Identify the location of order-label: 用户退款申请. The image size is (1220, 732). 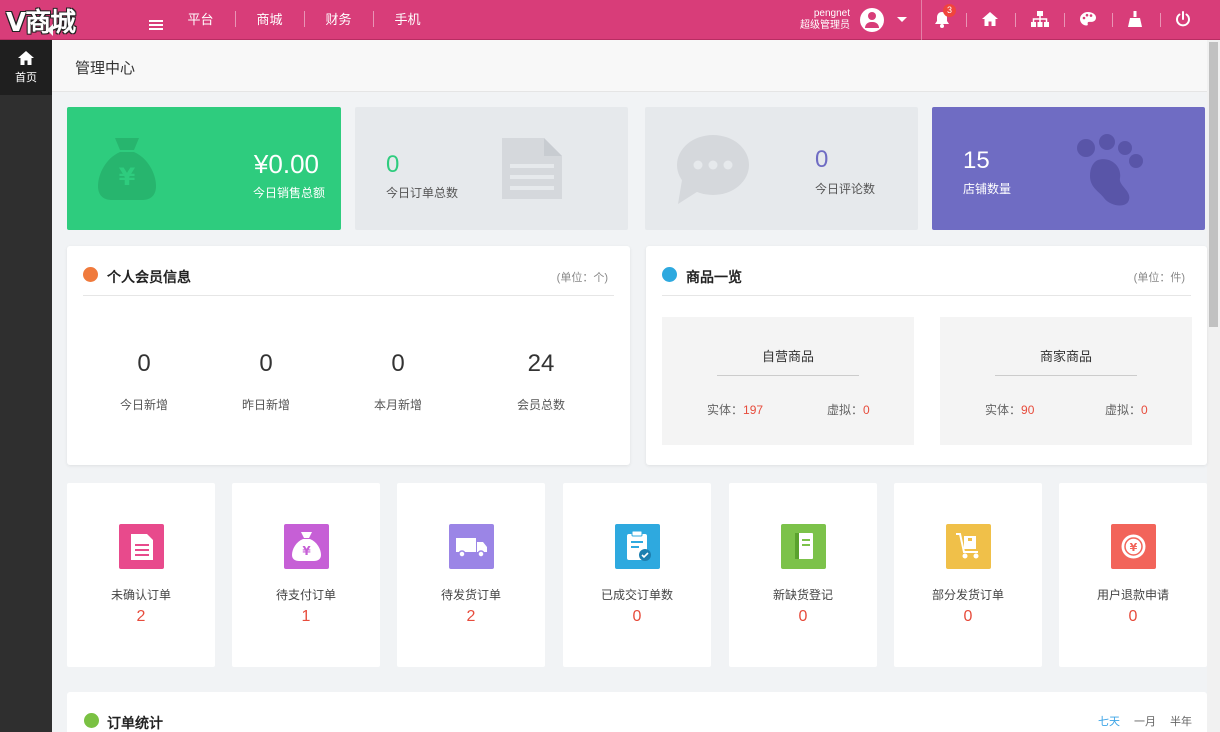
(1132, 595).